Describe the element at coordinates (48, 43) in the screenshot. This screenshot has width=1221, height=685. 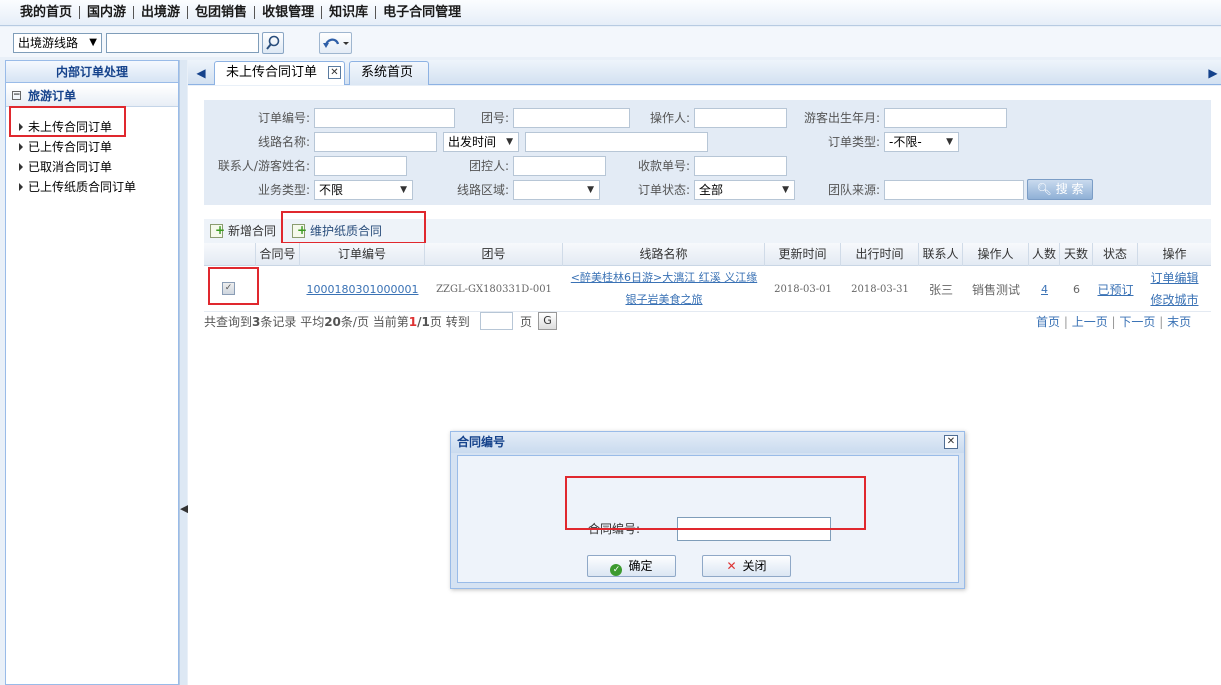
I see `route-type-value: 出境游线路` at that location.